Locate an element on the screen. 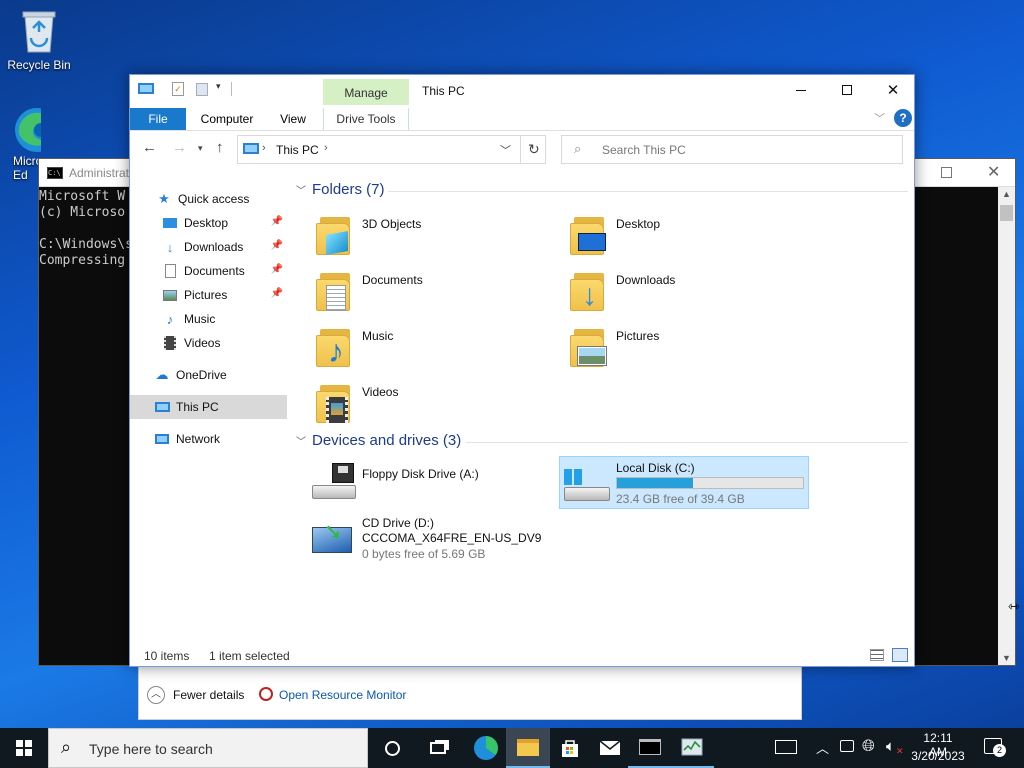  address-bar: › This PC › ﹀ ↻ is located at coordinates (391, 149).